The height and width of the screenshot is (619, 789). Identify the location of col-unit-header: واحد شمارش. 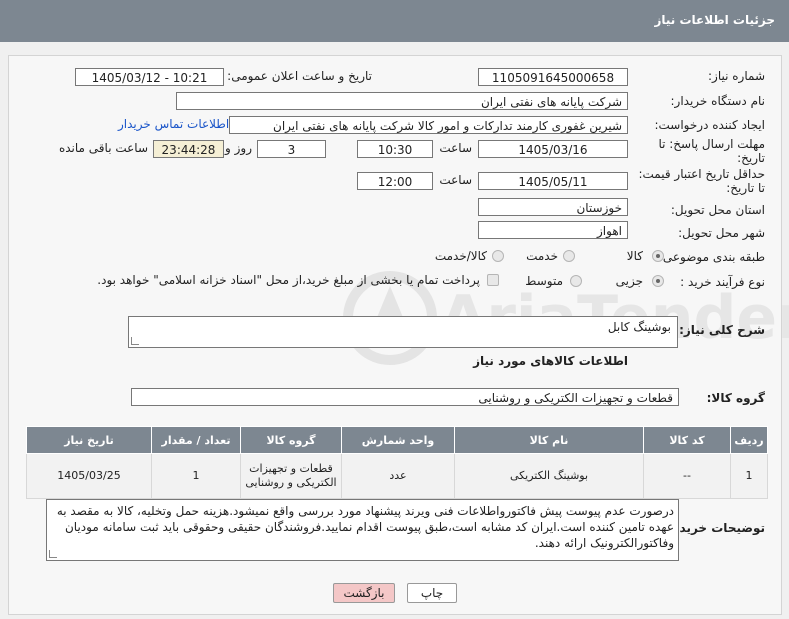
(398, 440).